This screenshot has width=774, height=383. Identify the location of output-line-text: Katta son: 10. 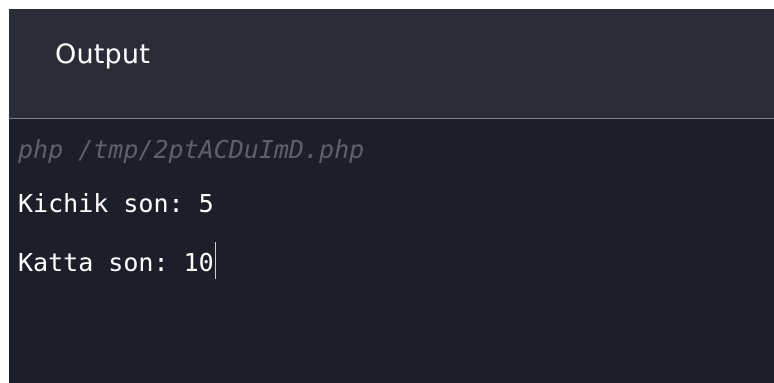
(116, 262).